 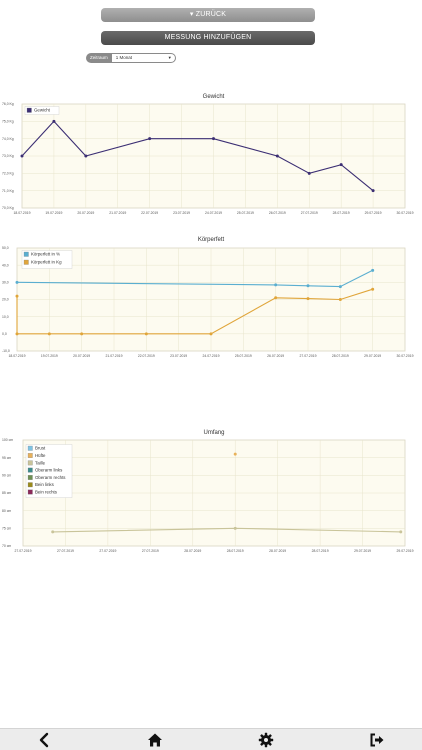 I want to click on y-tick-label: 20,0, so click(x=5, y=300).